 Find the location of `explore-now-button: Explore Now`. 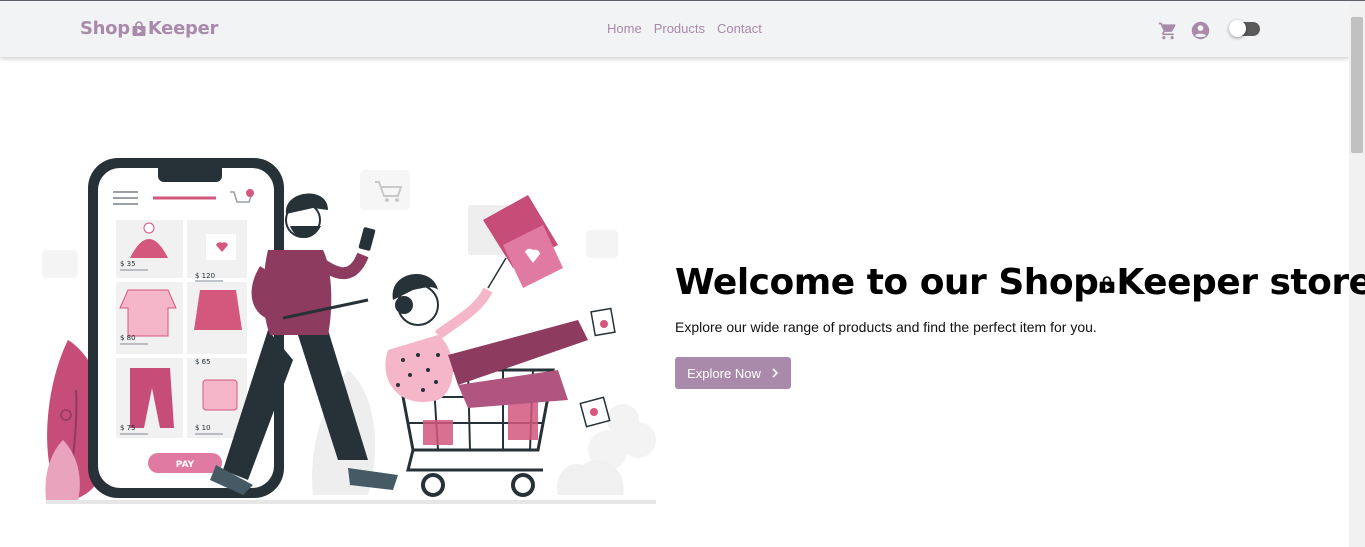

explore-now-button: Explore Now is located at coordinates (733, 373).